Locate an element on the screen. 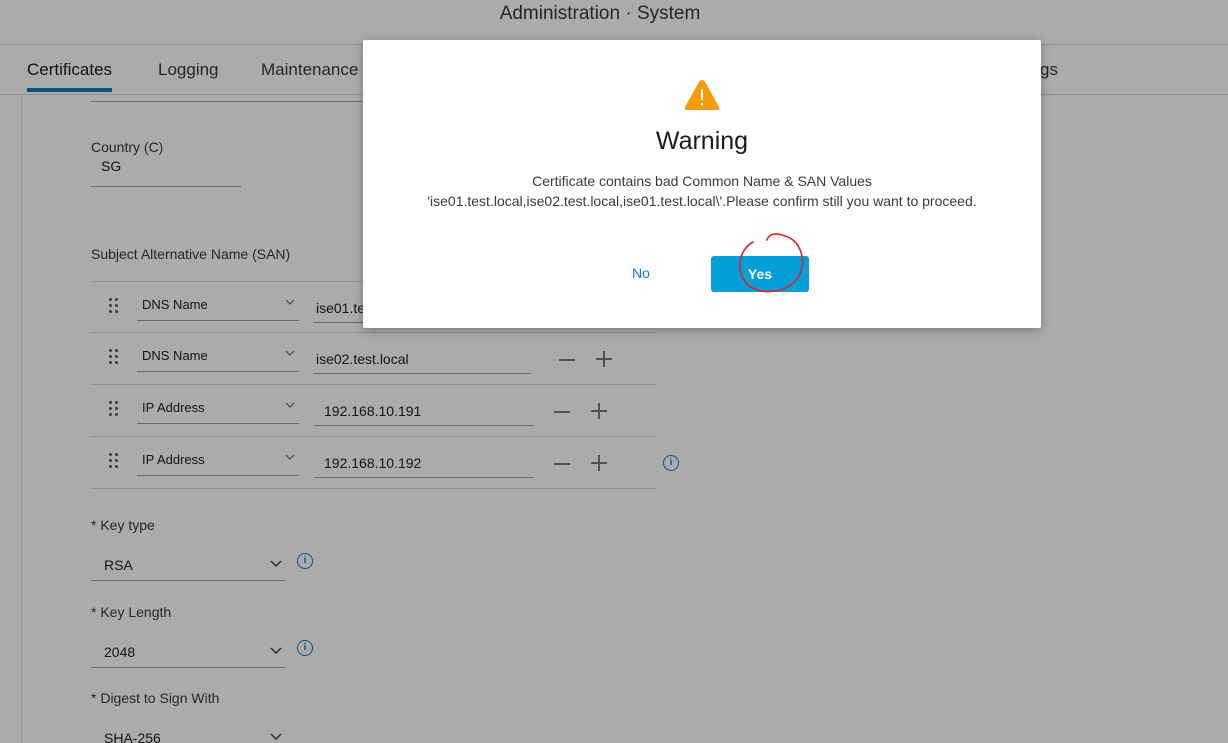 This screenshot has width=1228, height=743. no-button: No is located at coordinates (641, 273).